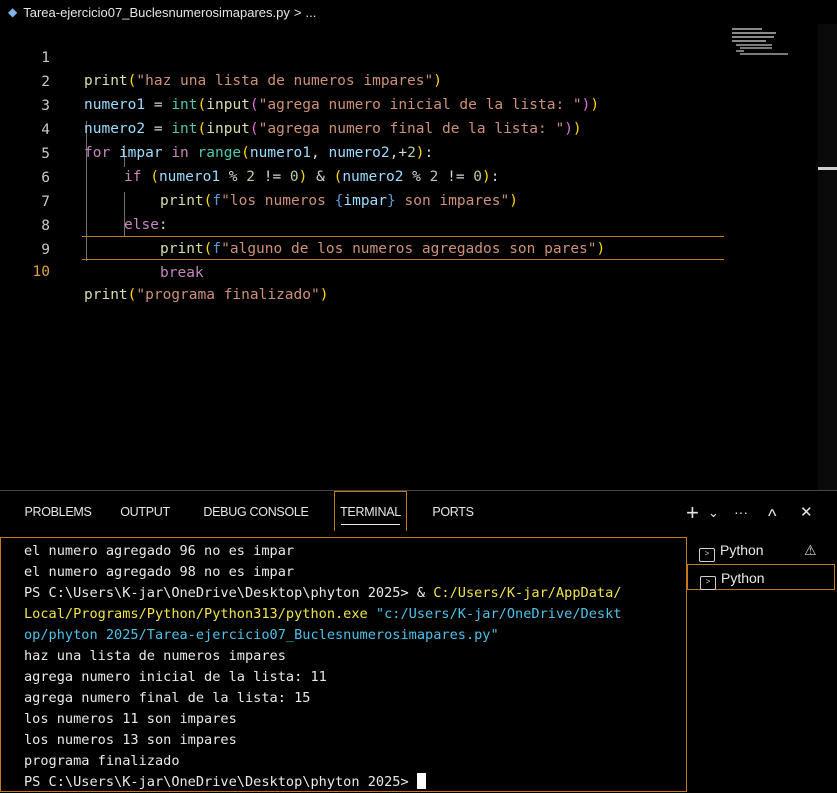 Image resolution: width=837 pixels, height=793 pixels. I want to click on tab-terminal-label: TERMINAL, so click(370, 512).